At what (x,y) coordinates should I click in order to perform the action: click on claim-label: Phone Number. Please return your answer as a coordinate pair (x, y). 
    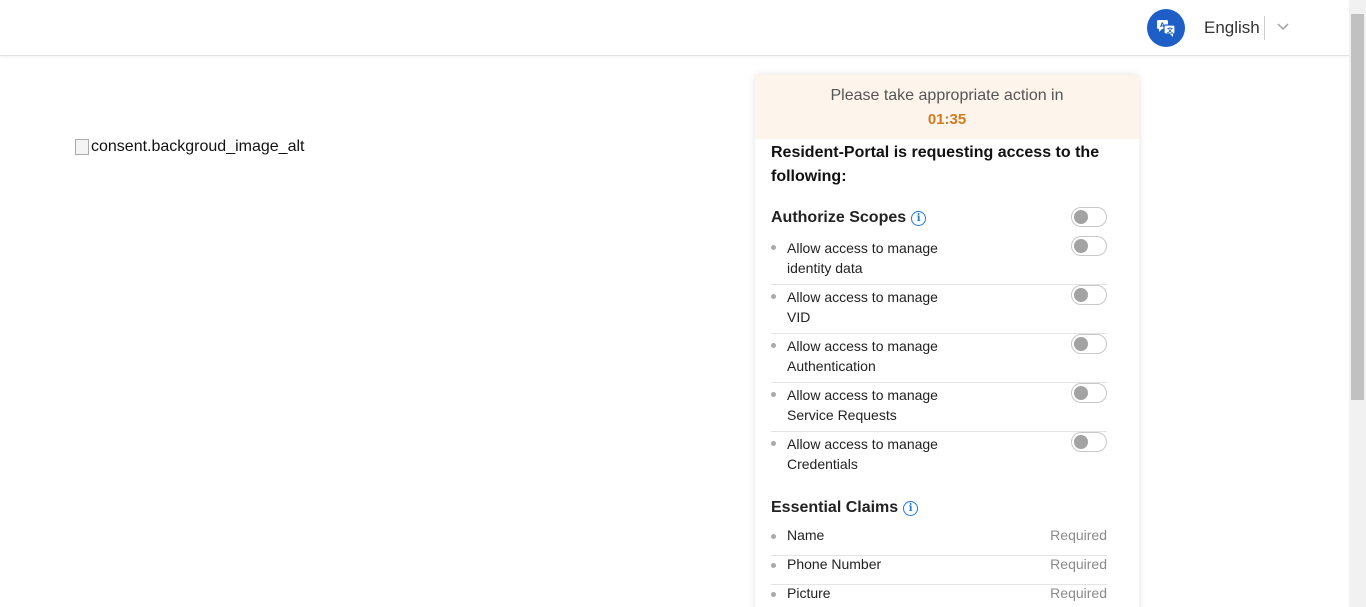
    Looking at the image, I should click on (834, 564).